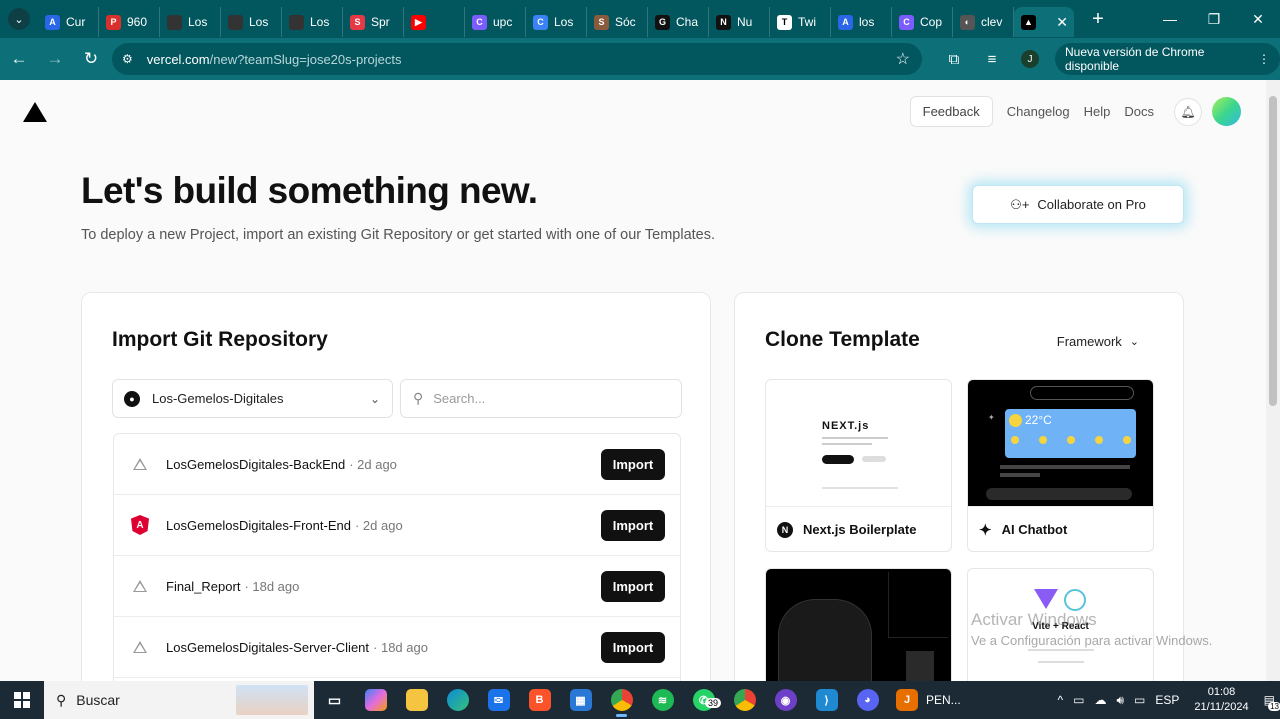 Image resolution: width=1280 pixels, height=719 pixels. What do you see at coordinates (922, 22) in the screenshot?
I see `browser-tab: C Cop` at bounding box center [922, 22].